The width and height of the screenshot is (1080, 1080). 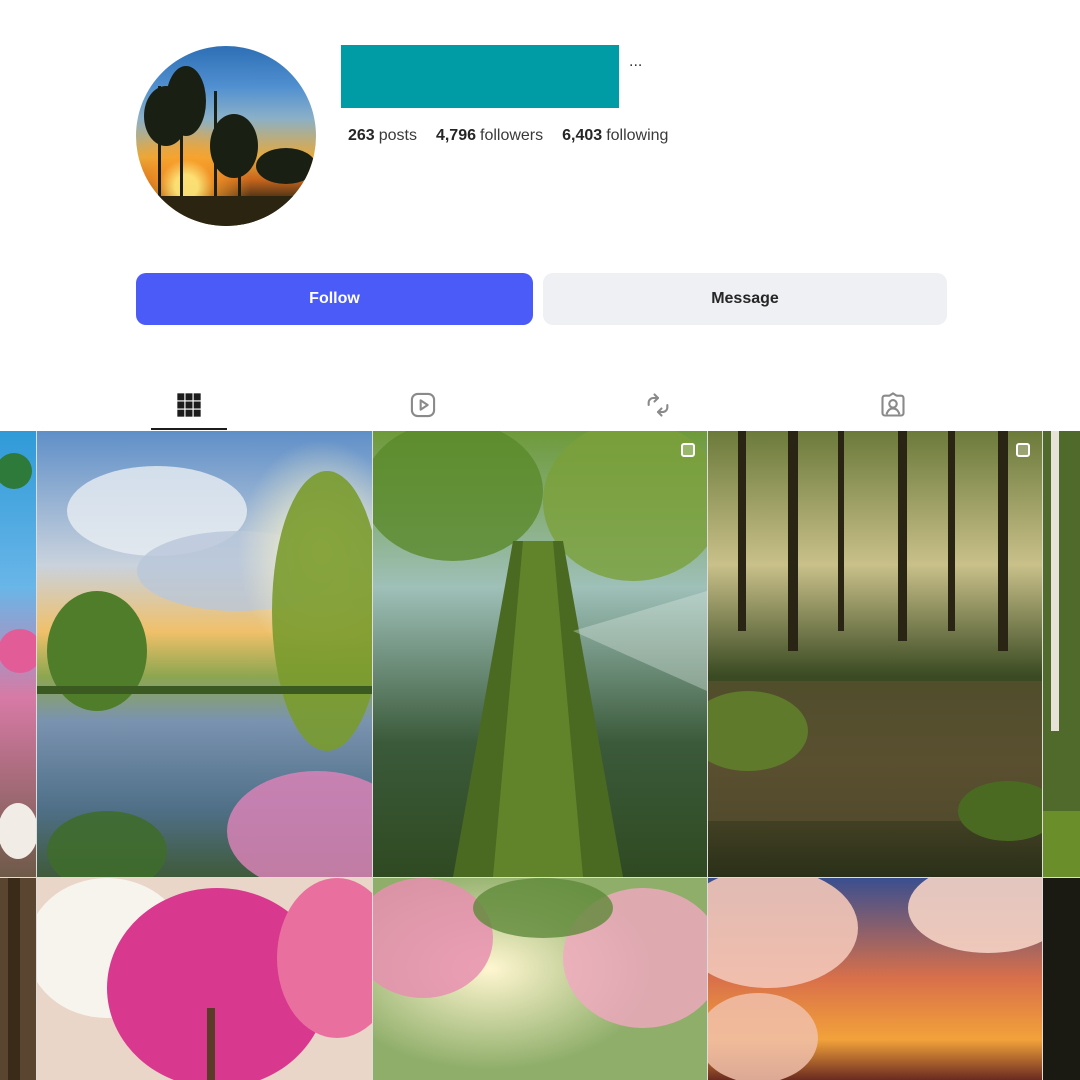 I want to click on posts-count: 263, so click(x=361, y=135).